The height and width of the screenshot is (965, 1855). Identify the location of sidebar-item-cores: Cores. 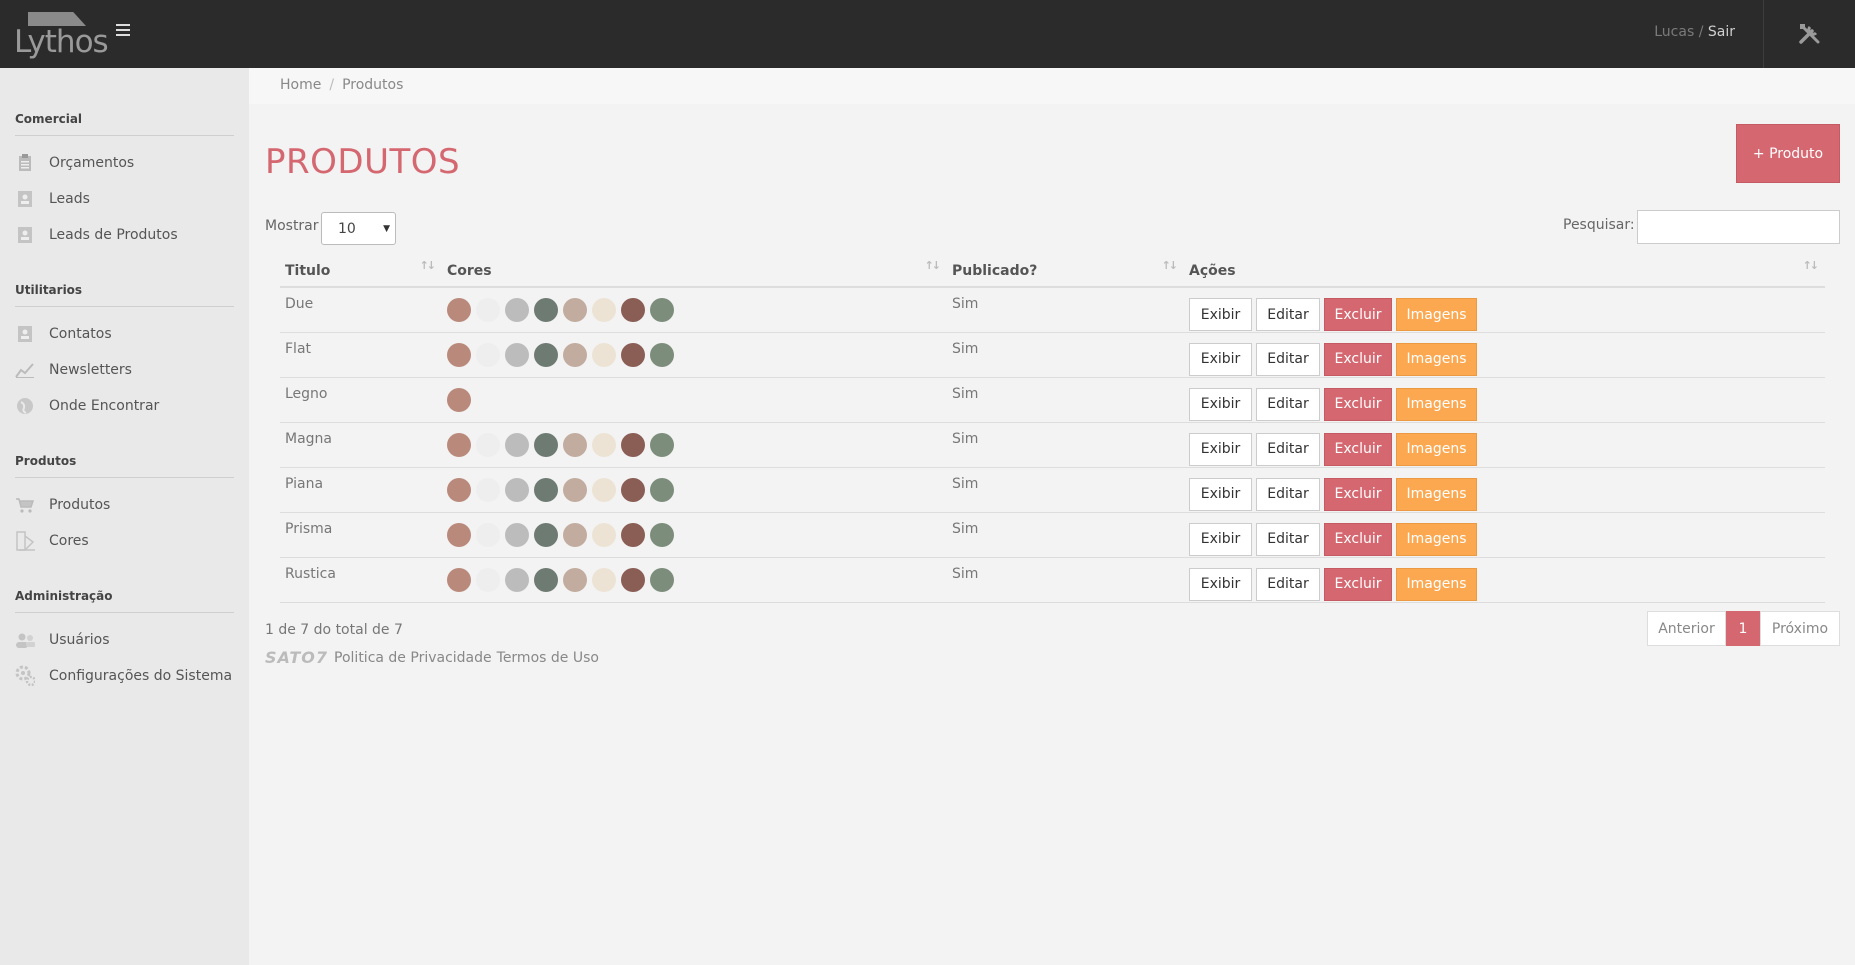
(127, 541).